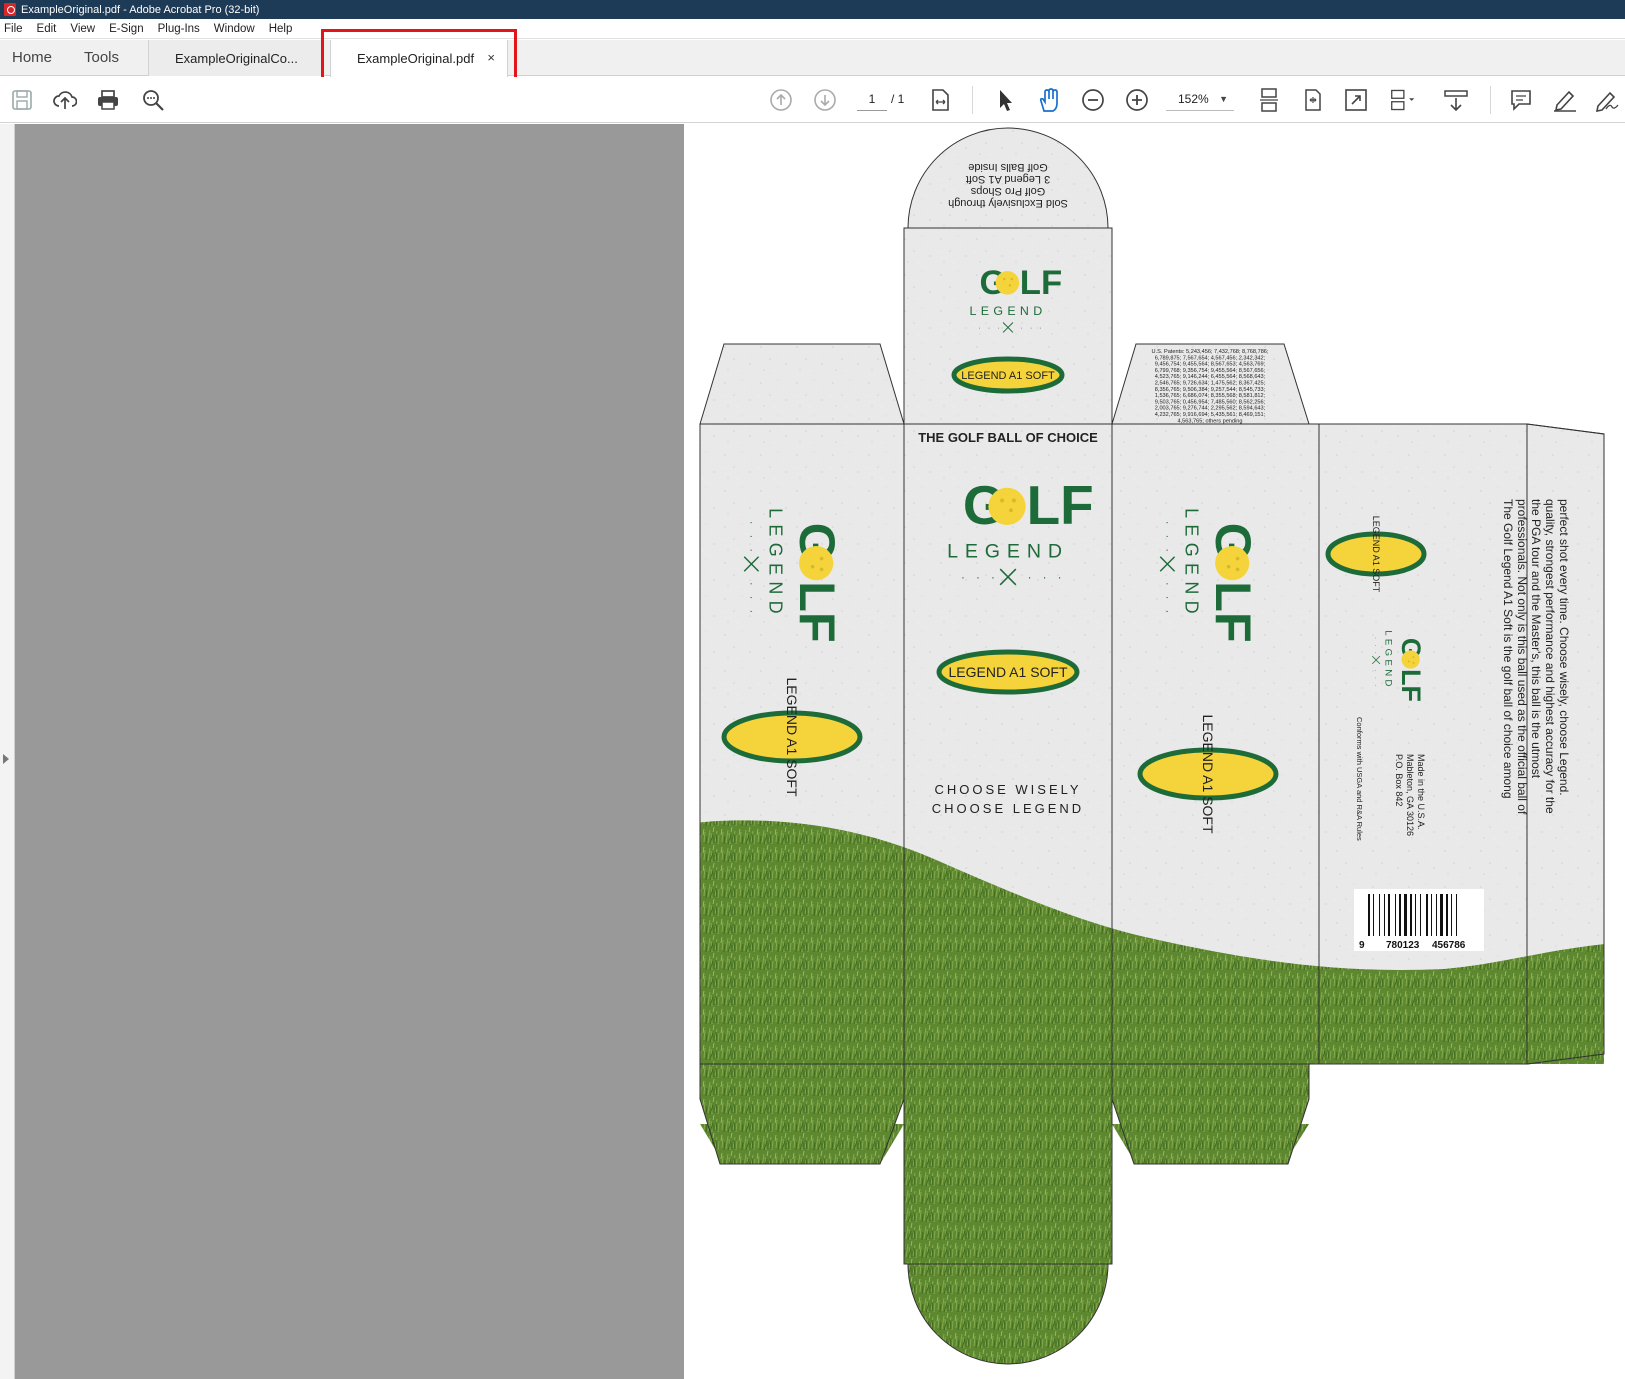  Describe the element at coordinates (47, 29) in the screenshot. I see `menu-edit: Edit` at that location.